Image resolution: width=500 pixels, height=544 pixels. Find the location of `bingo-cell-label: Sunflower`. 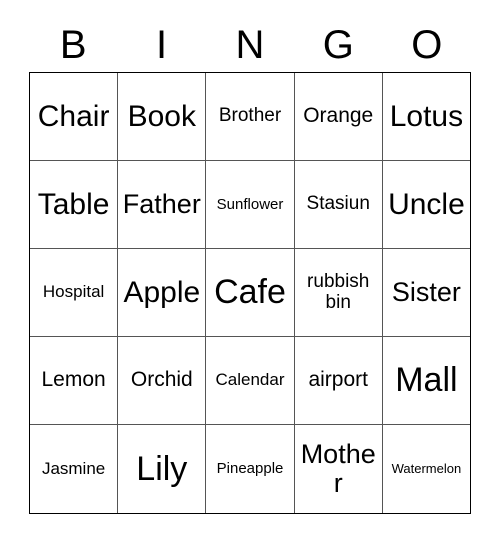

bingo-cell-label: Sunflower is located at coordinates (250, 204).